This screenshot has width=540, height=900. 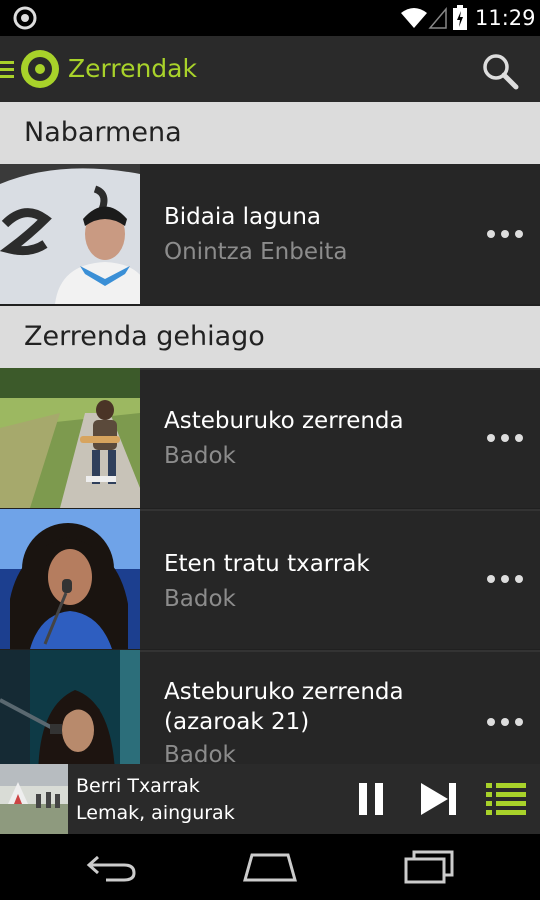 What do you see at coordinates (155, 813) in the screenshot?
I see `now-playing-track: Lemak, aingurak` at bounding box center [155, 813].